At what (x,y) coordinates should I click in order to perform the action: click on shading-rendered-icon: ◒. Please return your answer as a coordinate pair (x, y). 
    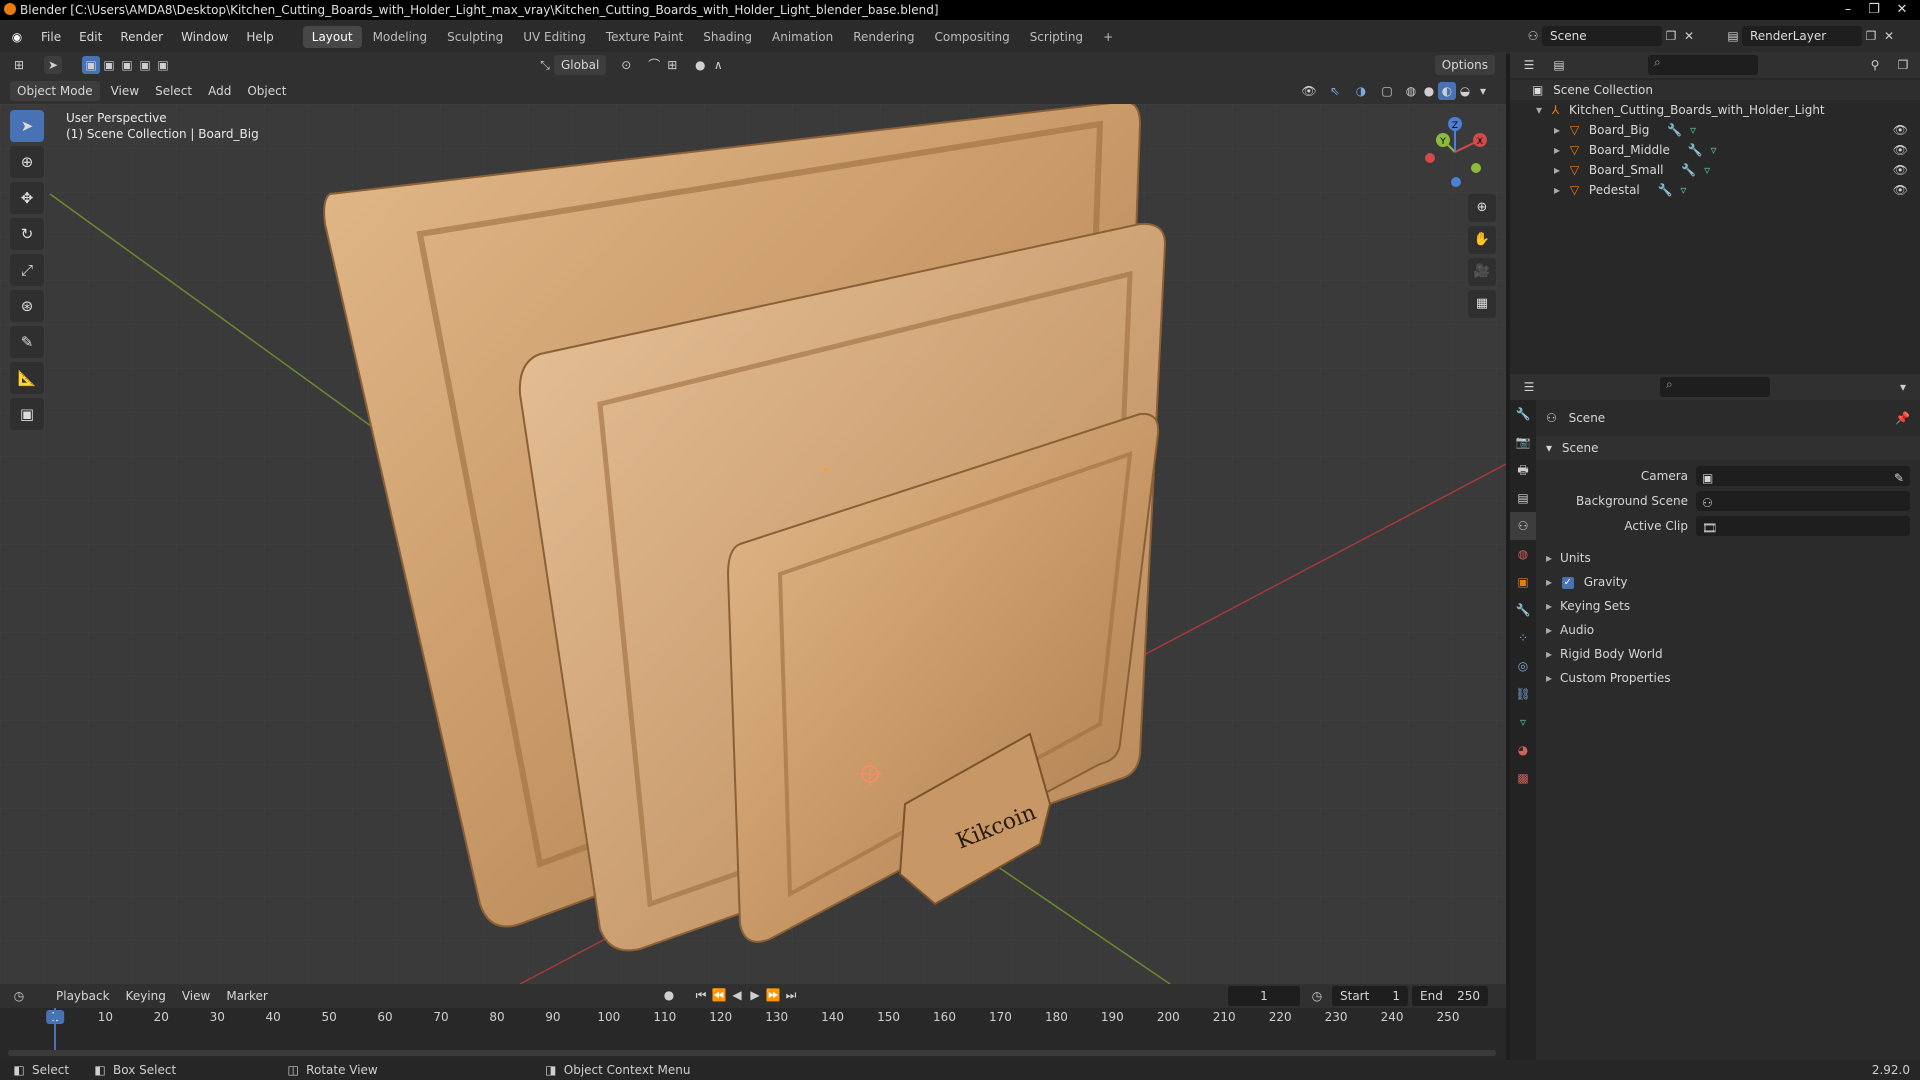
    Looking at the image, I should click on (1465, 91).